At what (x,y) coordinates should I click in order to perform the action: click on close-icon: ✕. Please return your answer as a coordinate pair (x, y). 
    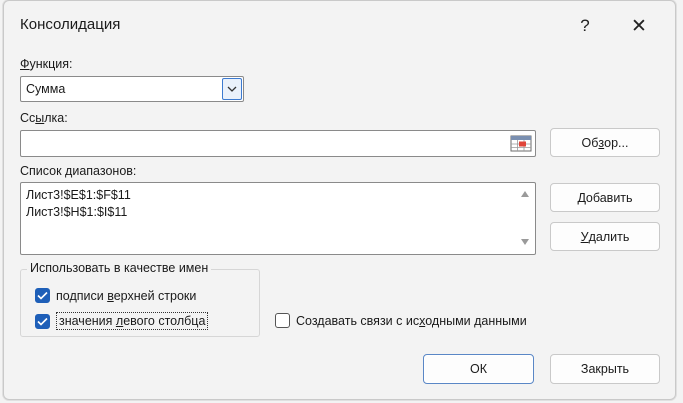
    Looking at the image, I should click on (639, 26).